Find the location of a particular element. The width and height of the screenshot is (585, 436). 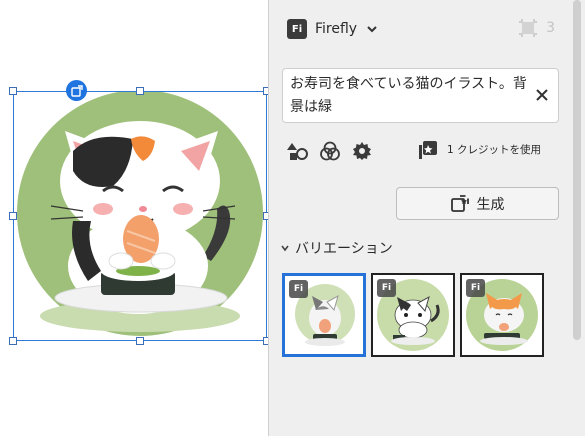

layer-count-indicator: 3 is located at coordinates (536, 28).